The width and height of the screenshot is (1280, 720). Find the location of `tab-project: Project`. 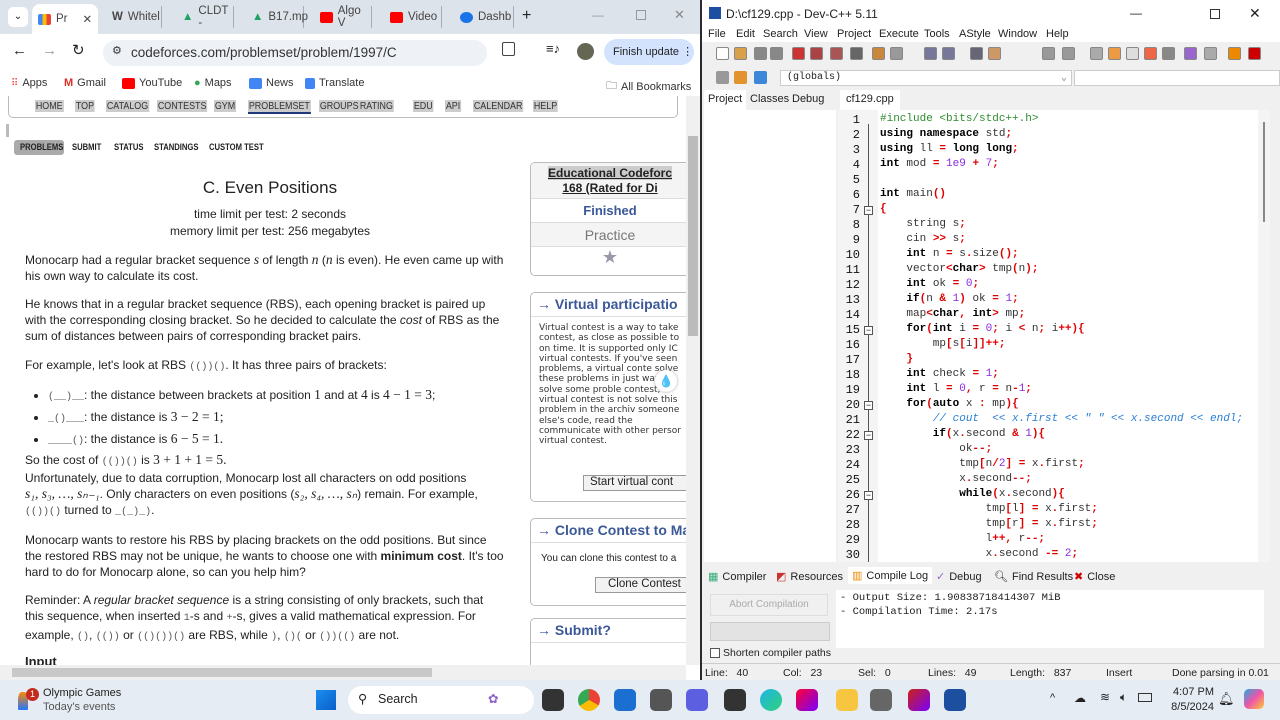

tab-project: Project is located at coordinates (725, 100).